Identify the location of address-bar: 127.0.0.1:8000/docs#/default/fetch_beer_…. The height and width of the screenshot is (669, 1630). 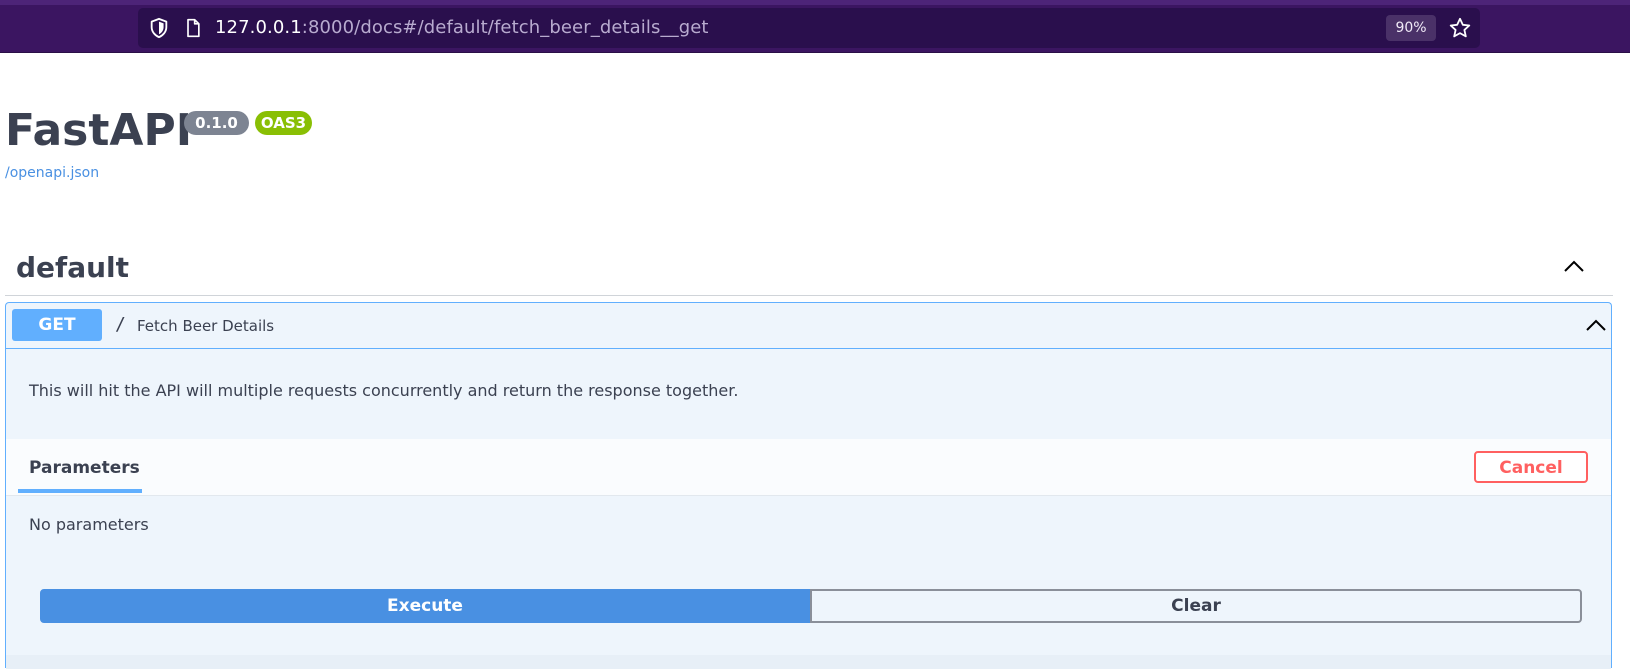
(809, 28).